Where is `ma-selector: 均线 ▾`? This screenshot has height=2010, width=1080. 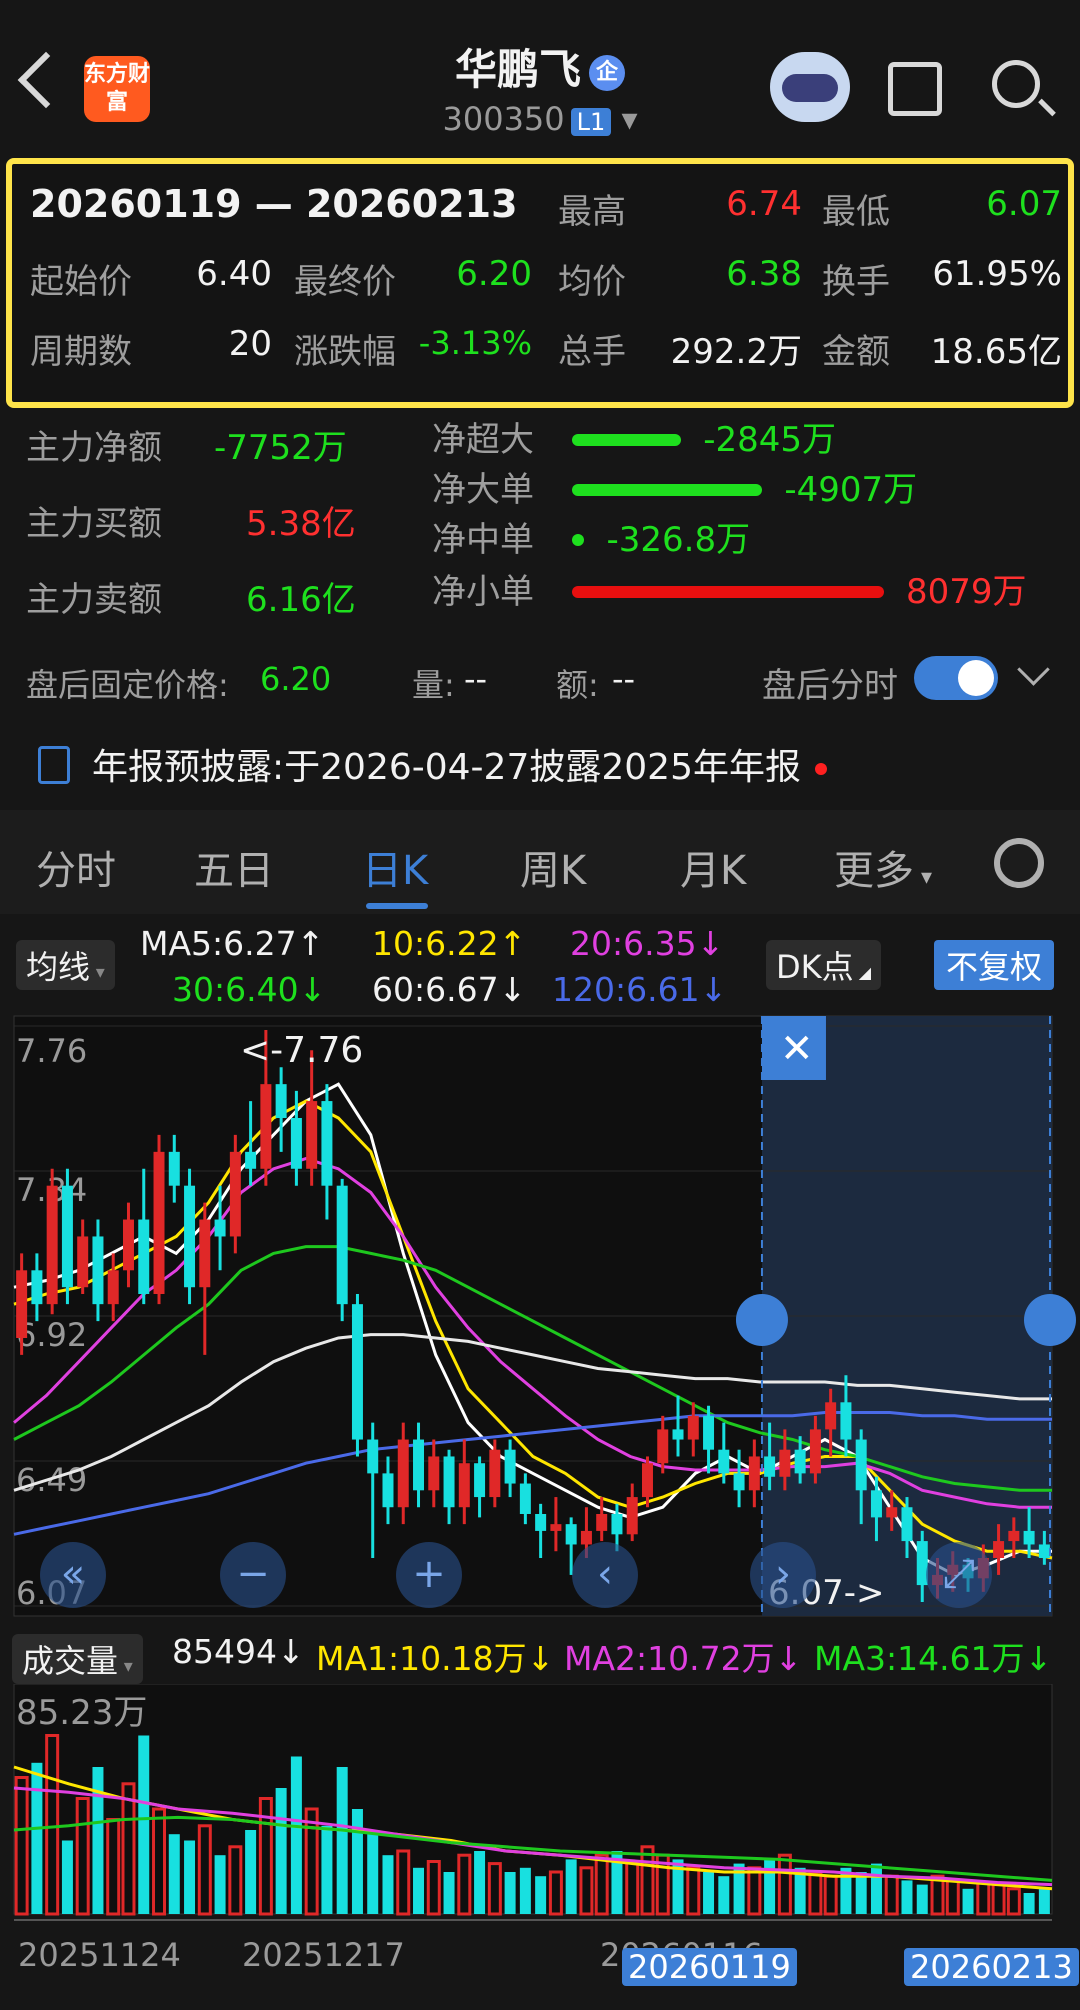 ma-selector: 均线 ▾ is located at coordinates (65, 965).